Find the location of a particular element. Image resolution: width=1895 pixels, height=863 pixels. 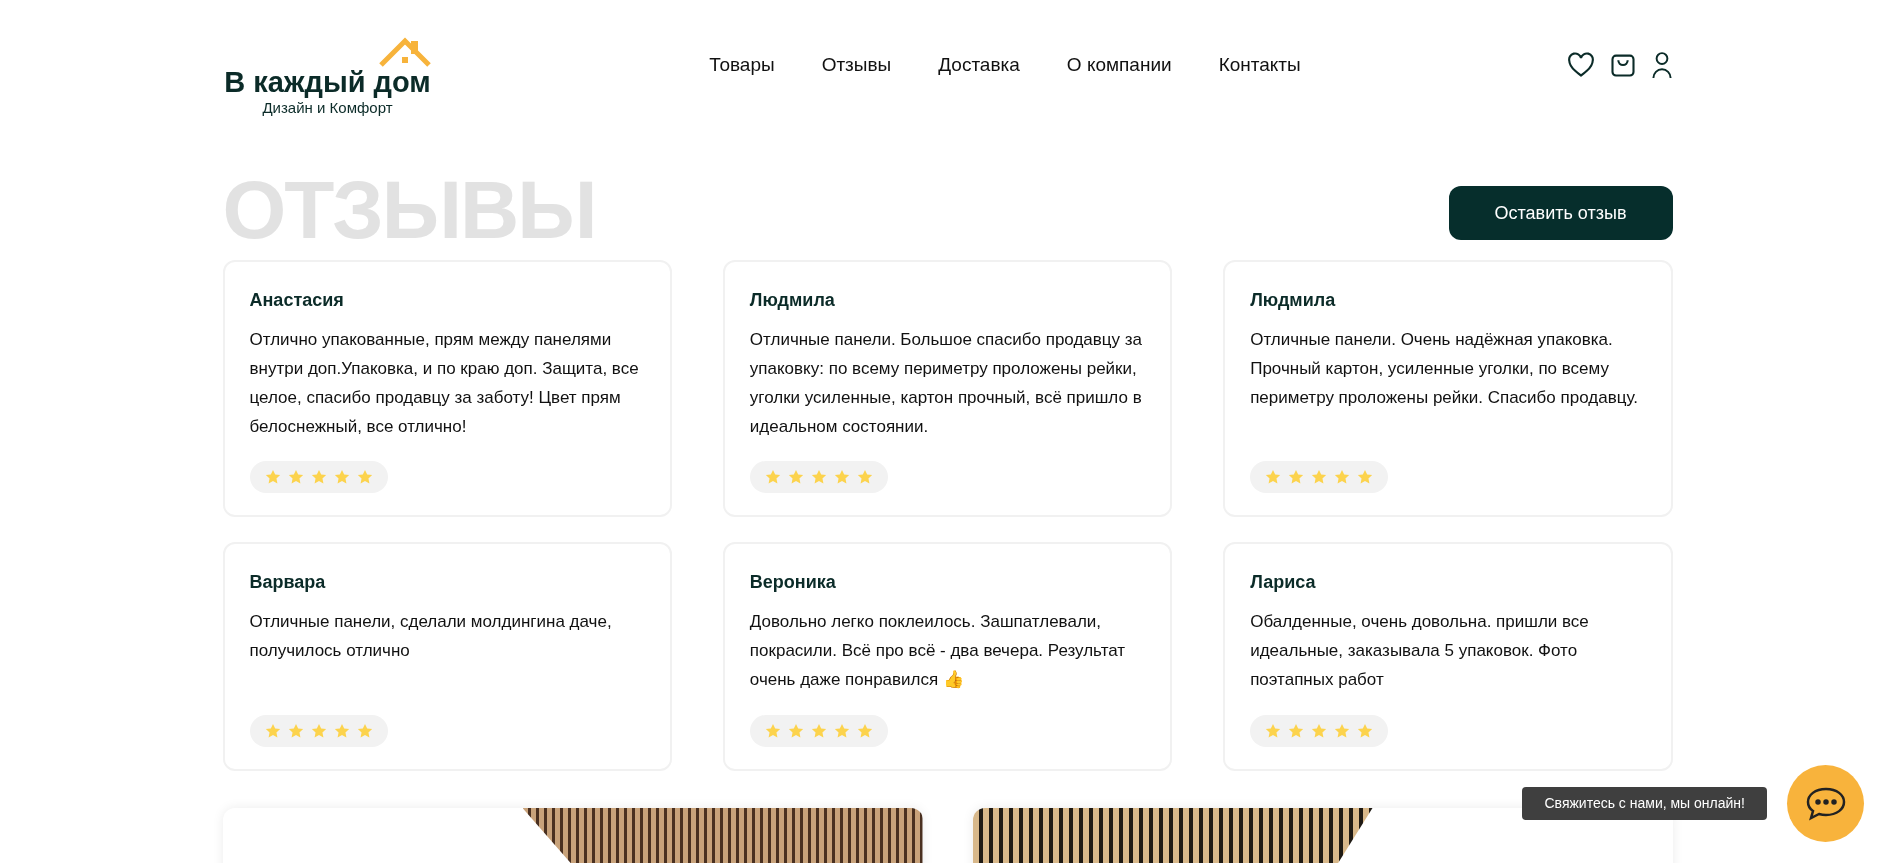

review-text: Отличные панели. Очень надёжная упаковка. Прочный картон, усиленные уголки, по всему периметру проложены рейки. Спасибо продавцу. is located at coordinates (1444, 369).